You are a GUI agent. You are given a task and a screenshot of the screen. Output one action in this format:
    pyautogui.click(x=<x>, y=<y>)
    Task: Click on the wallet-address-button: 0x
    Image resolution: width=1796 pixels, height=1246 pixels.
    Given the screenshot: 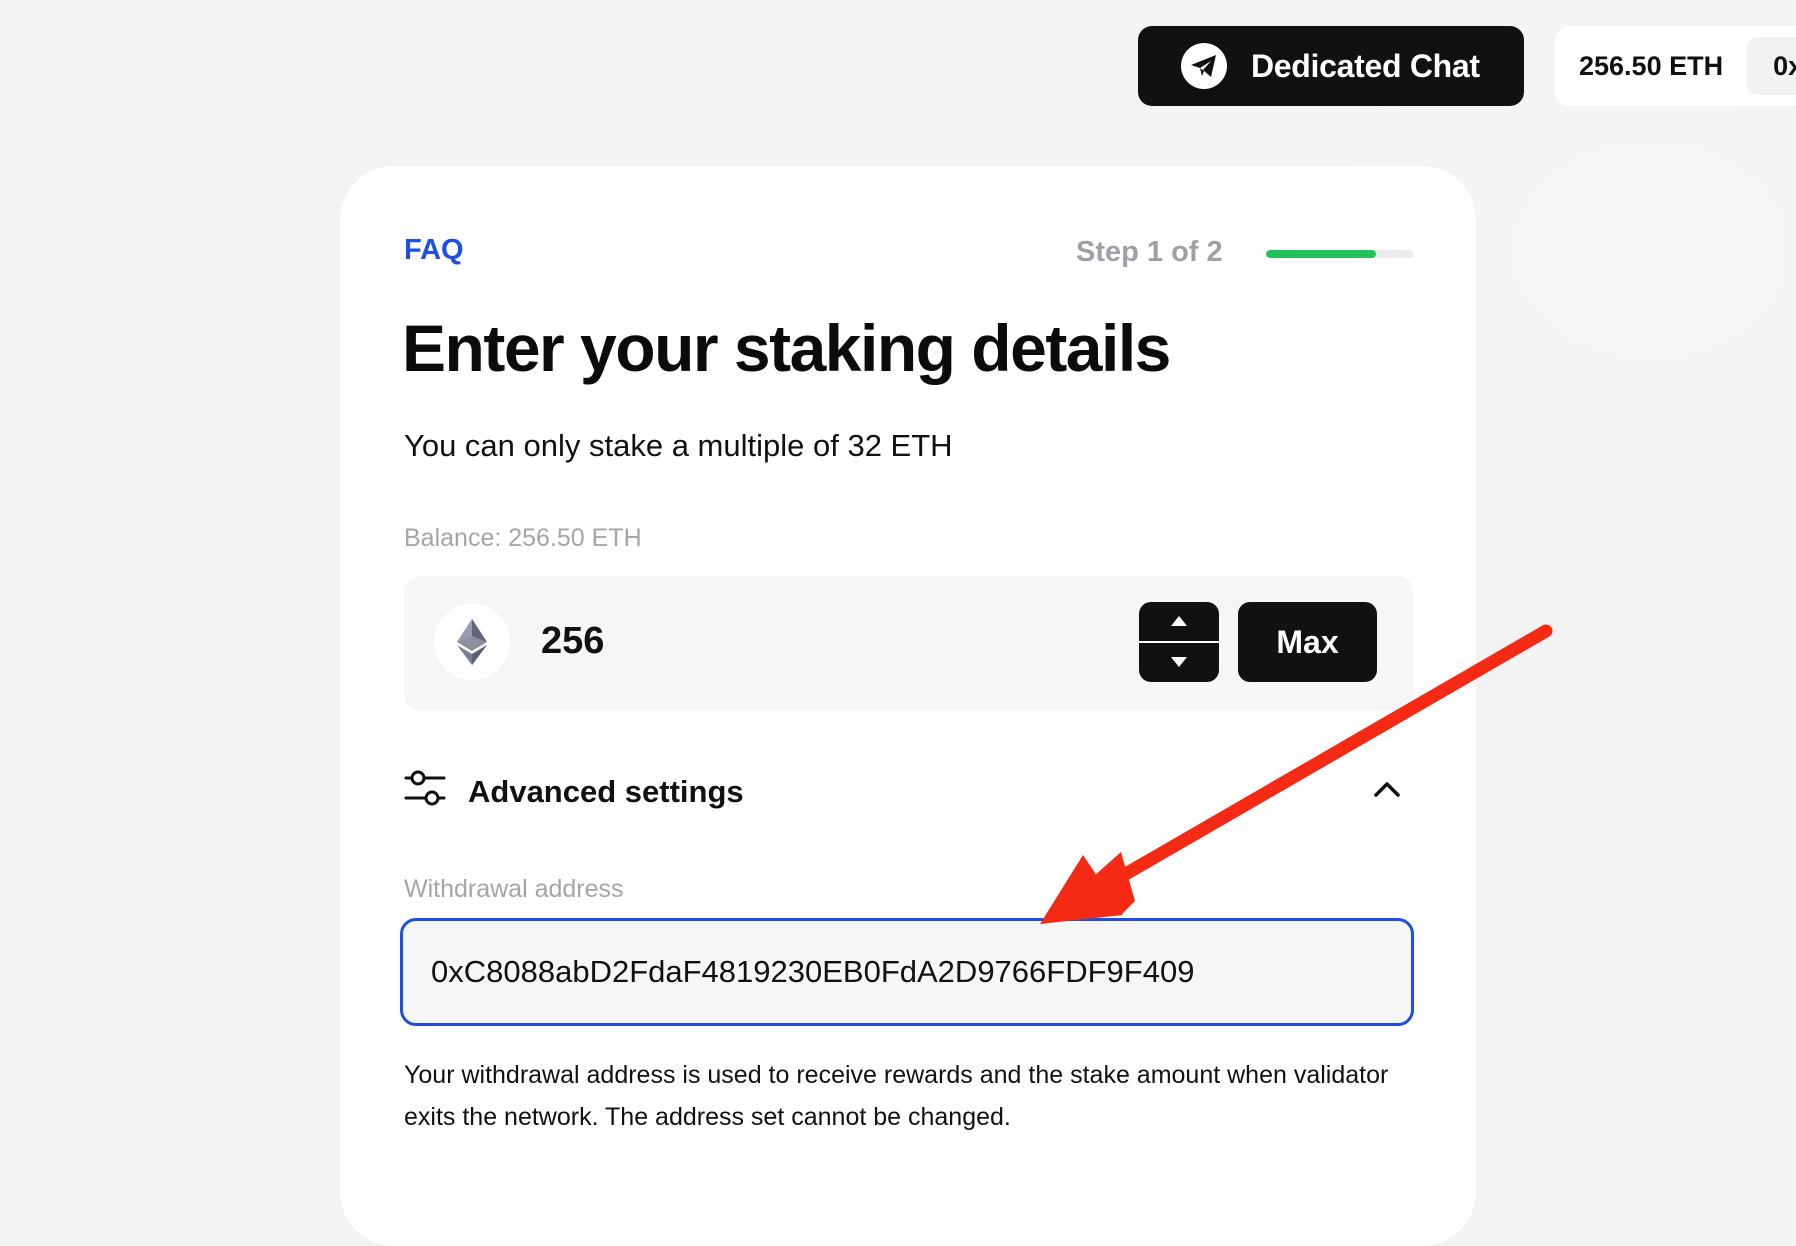 What is the action you would take?
    pyautogui.click(x=1771, y=66)
    